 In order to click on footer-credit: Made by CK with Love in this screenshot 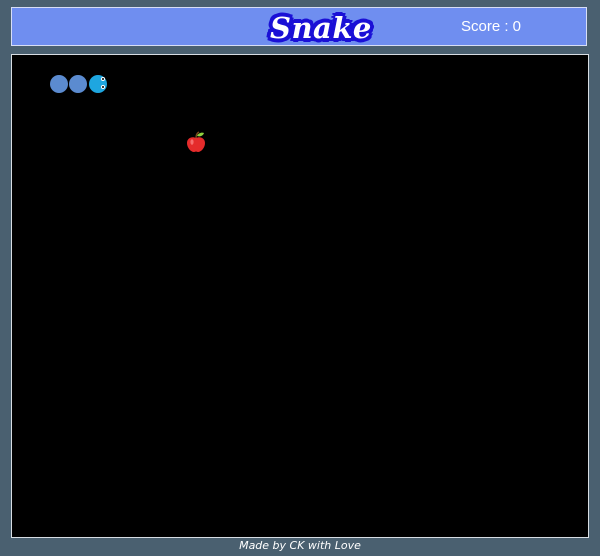, I will do `click(300, 545)`.